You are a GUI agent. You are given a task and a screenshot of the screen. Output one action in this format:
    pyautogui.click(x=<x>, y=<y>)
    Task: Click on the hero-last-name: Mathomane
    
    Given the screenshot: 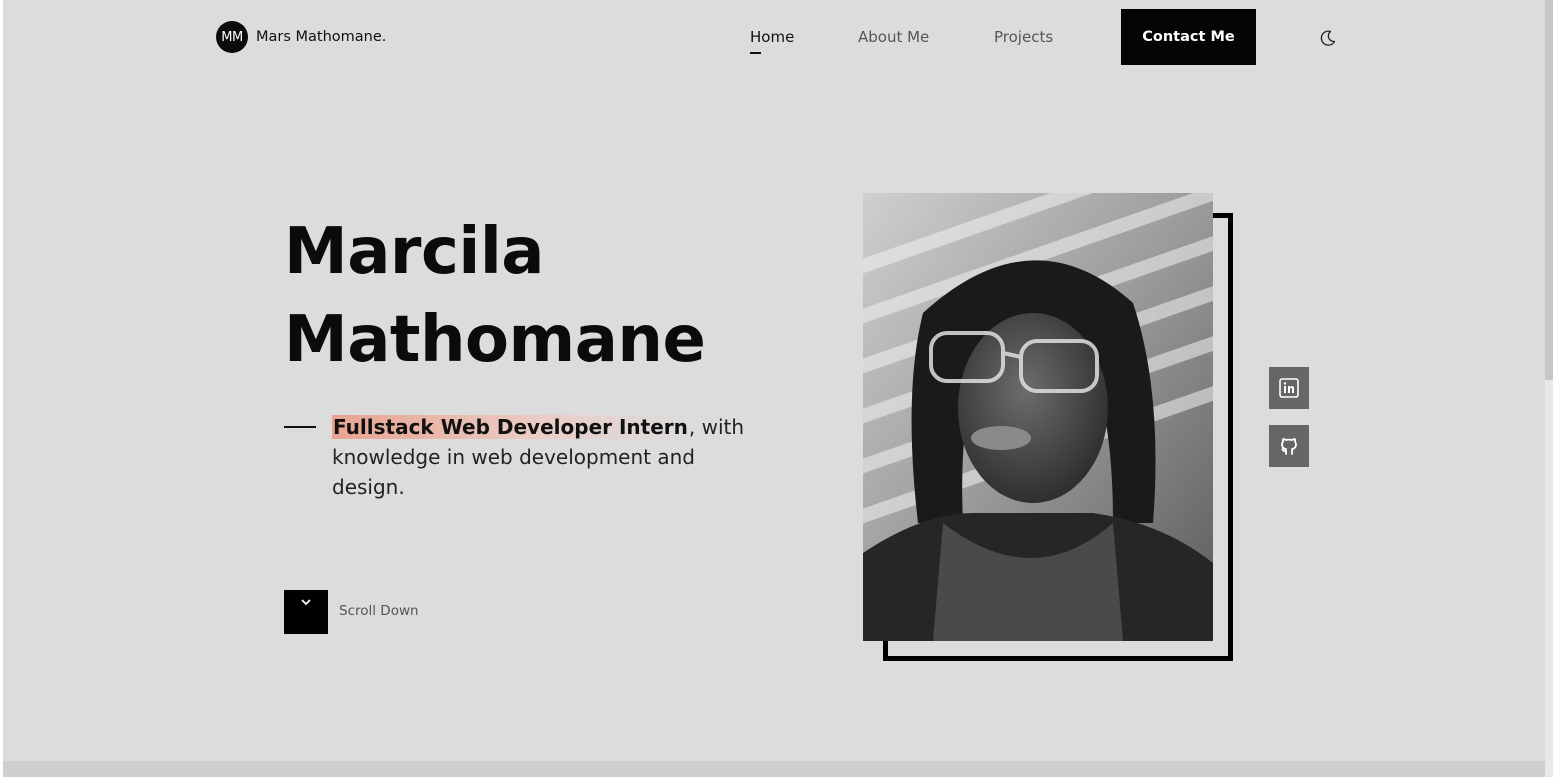 What is the action you would take?
    pyautogui.click(x=495, y=340)
    